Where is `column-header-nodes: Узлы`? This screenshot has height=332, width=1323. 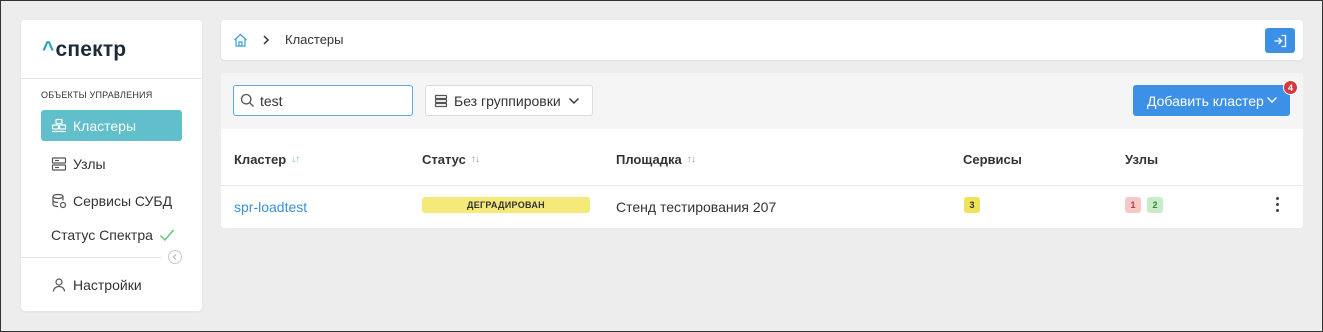 column-header-nodes: Узлы is located at coordinates (1141, 159).